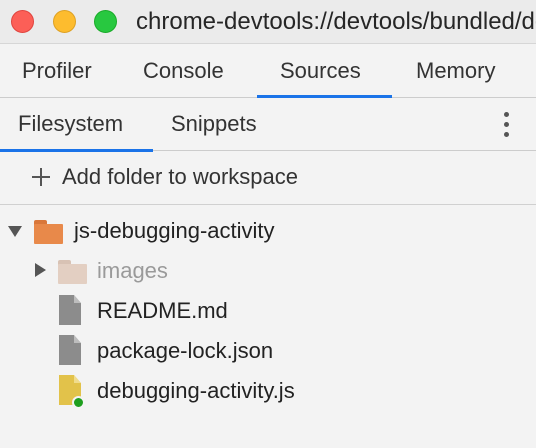 The image size is (536, 448). What do you see at coordinates (183, 71) in the screenshot?
I see `tab-console: Console` at bounding box center [183, 71].